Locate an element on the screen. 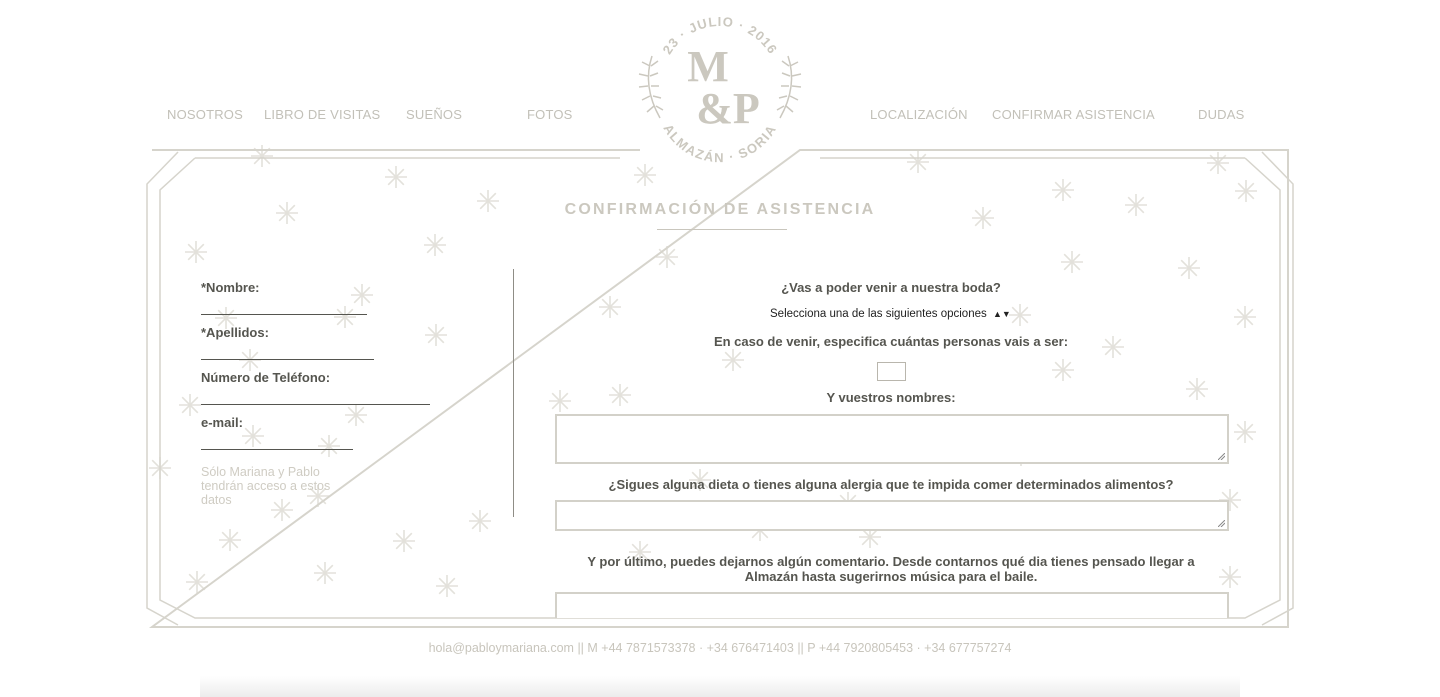  nav-dudas: DUDAS is located at coordinates (1221, 114).